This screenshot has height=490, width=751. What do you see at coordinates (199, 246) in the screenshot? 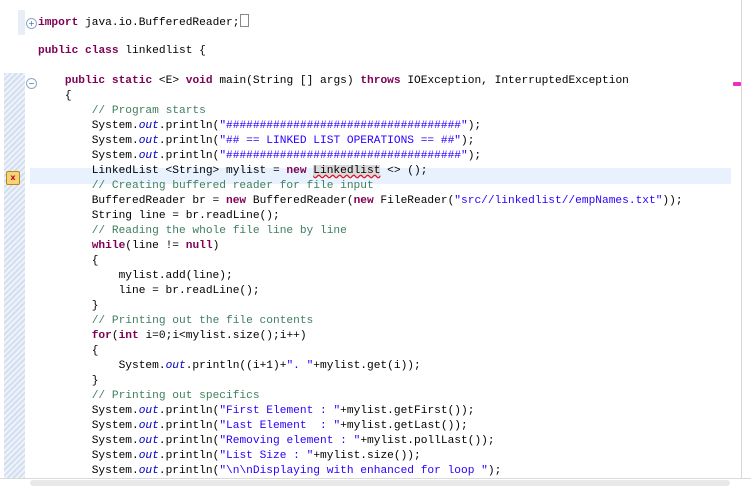
I see `code-token: null` at bounding box center [199, 246].